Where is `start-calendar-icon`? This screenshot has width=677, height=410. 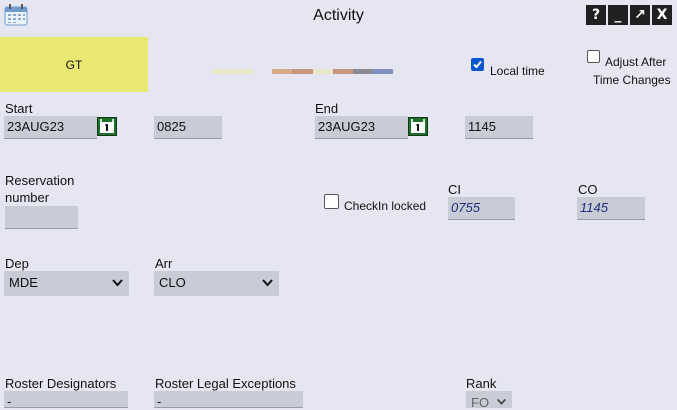 start-calendar-icon is located at coordinates (107, 126).